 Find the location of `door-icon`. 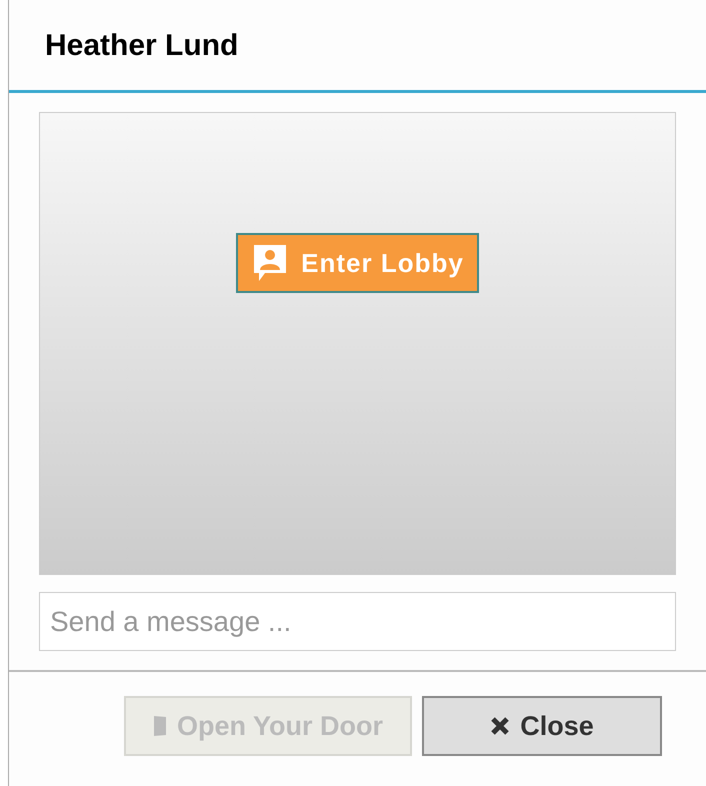

door-icon is located at coordinates (159, 726).